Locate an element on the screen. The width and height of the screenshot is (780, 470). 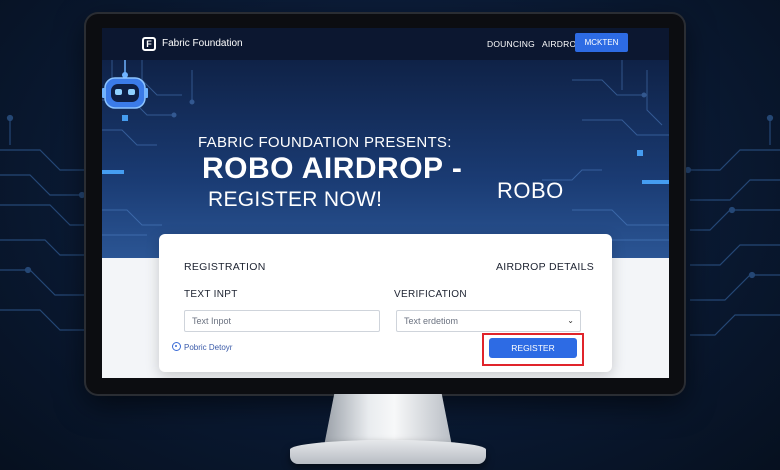
verification-label: VERIFICATION is located at coordinates (430, 294).